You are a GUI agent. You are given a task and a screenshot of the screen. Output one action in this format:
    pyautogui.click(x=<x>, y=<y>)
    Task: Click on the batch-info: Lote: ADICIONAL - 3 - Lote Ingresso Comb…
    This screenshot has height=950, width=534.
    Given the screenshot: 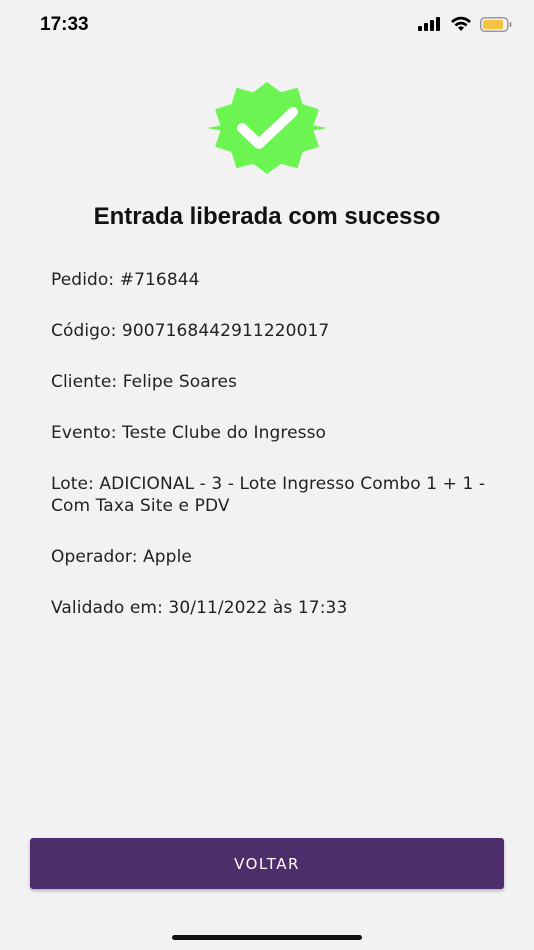 What is the action you would take?
    pyautogui.click(x=268, y=495)
    